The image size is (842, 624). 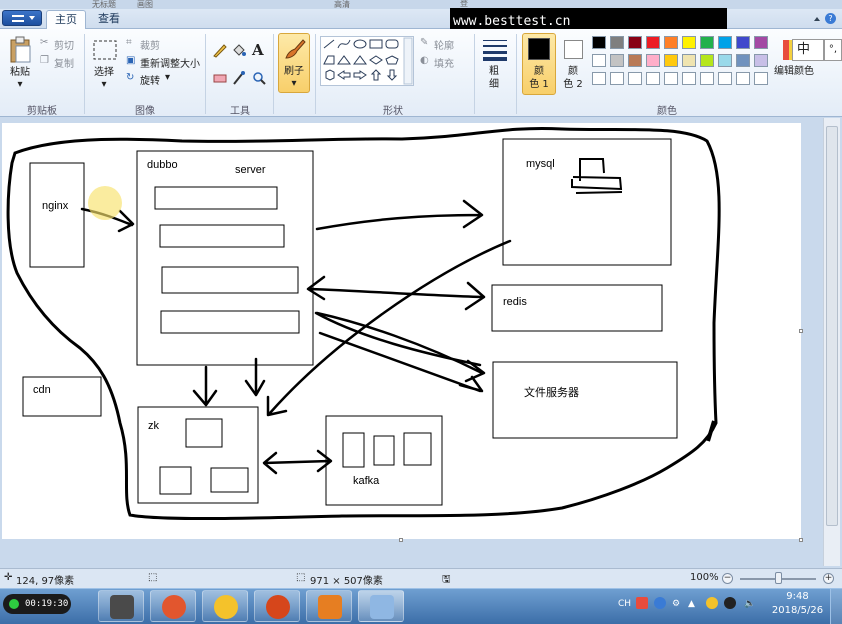 I want to click on ime-indicator: CH, so click(x=624, y=604).